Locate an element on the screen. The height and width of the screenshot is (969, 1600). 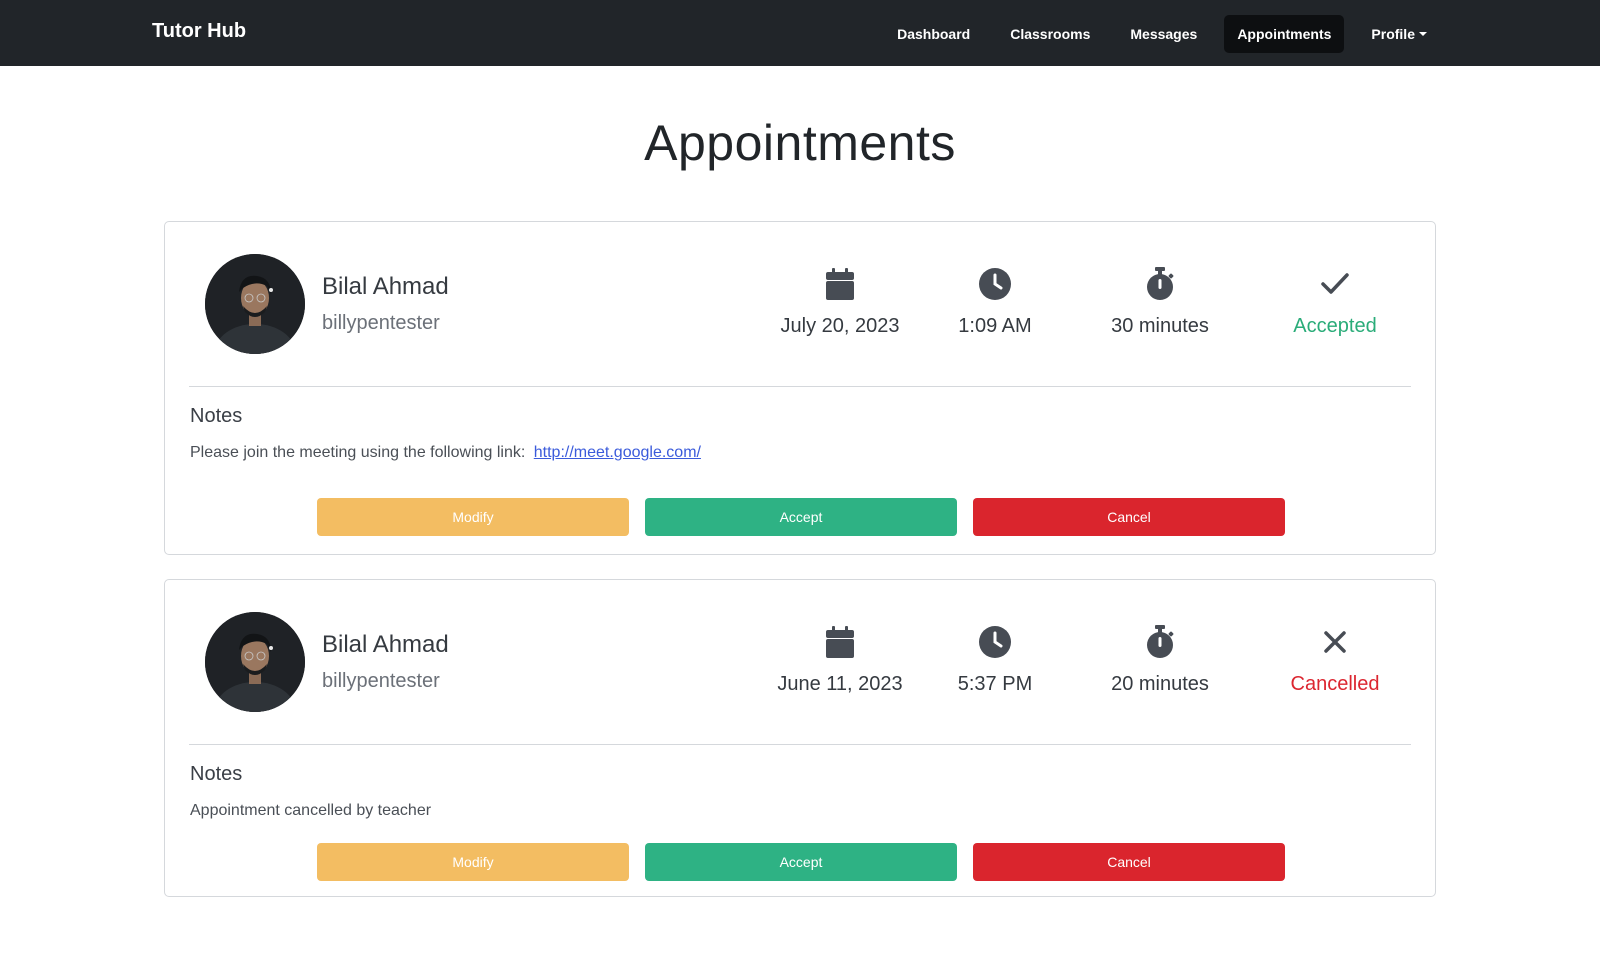
nav-dashboard: Dashboard is located at coordinates (933, 34).